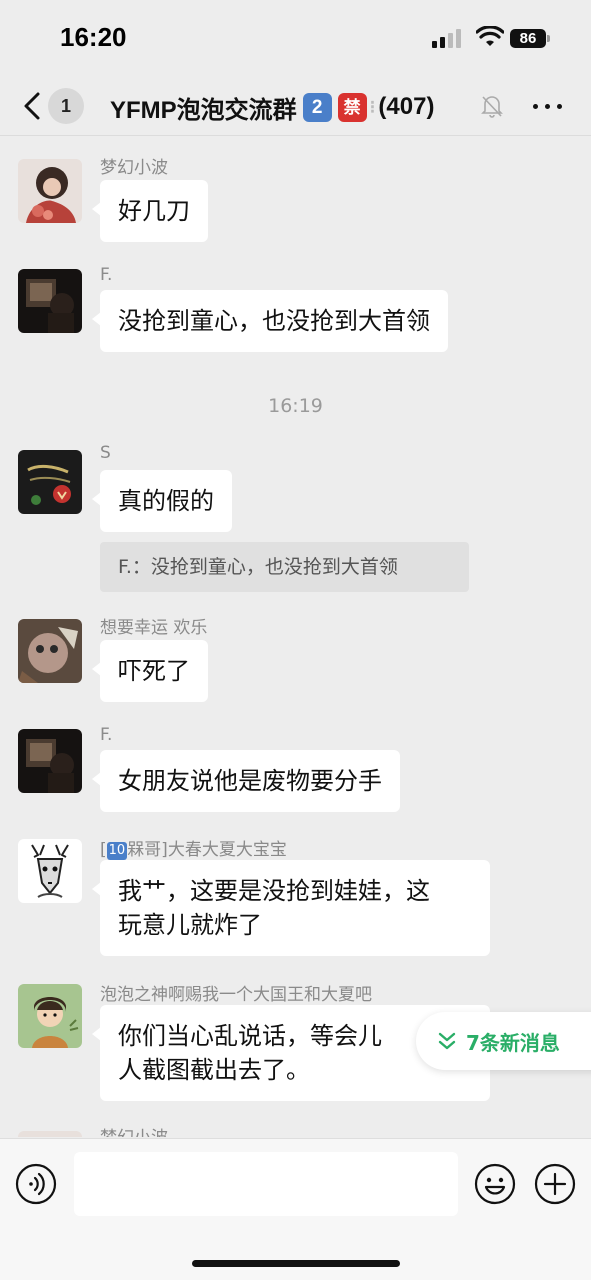 The image size is (591, 1280). Describe the element at coordinates (236, 995) in the screenshot. I see `sender-name: 泡泡之神啊赐我一个大国王和大夏吧` at that location.